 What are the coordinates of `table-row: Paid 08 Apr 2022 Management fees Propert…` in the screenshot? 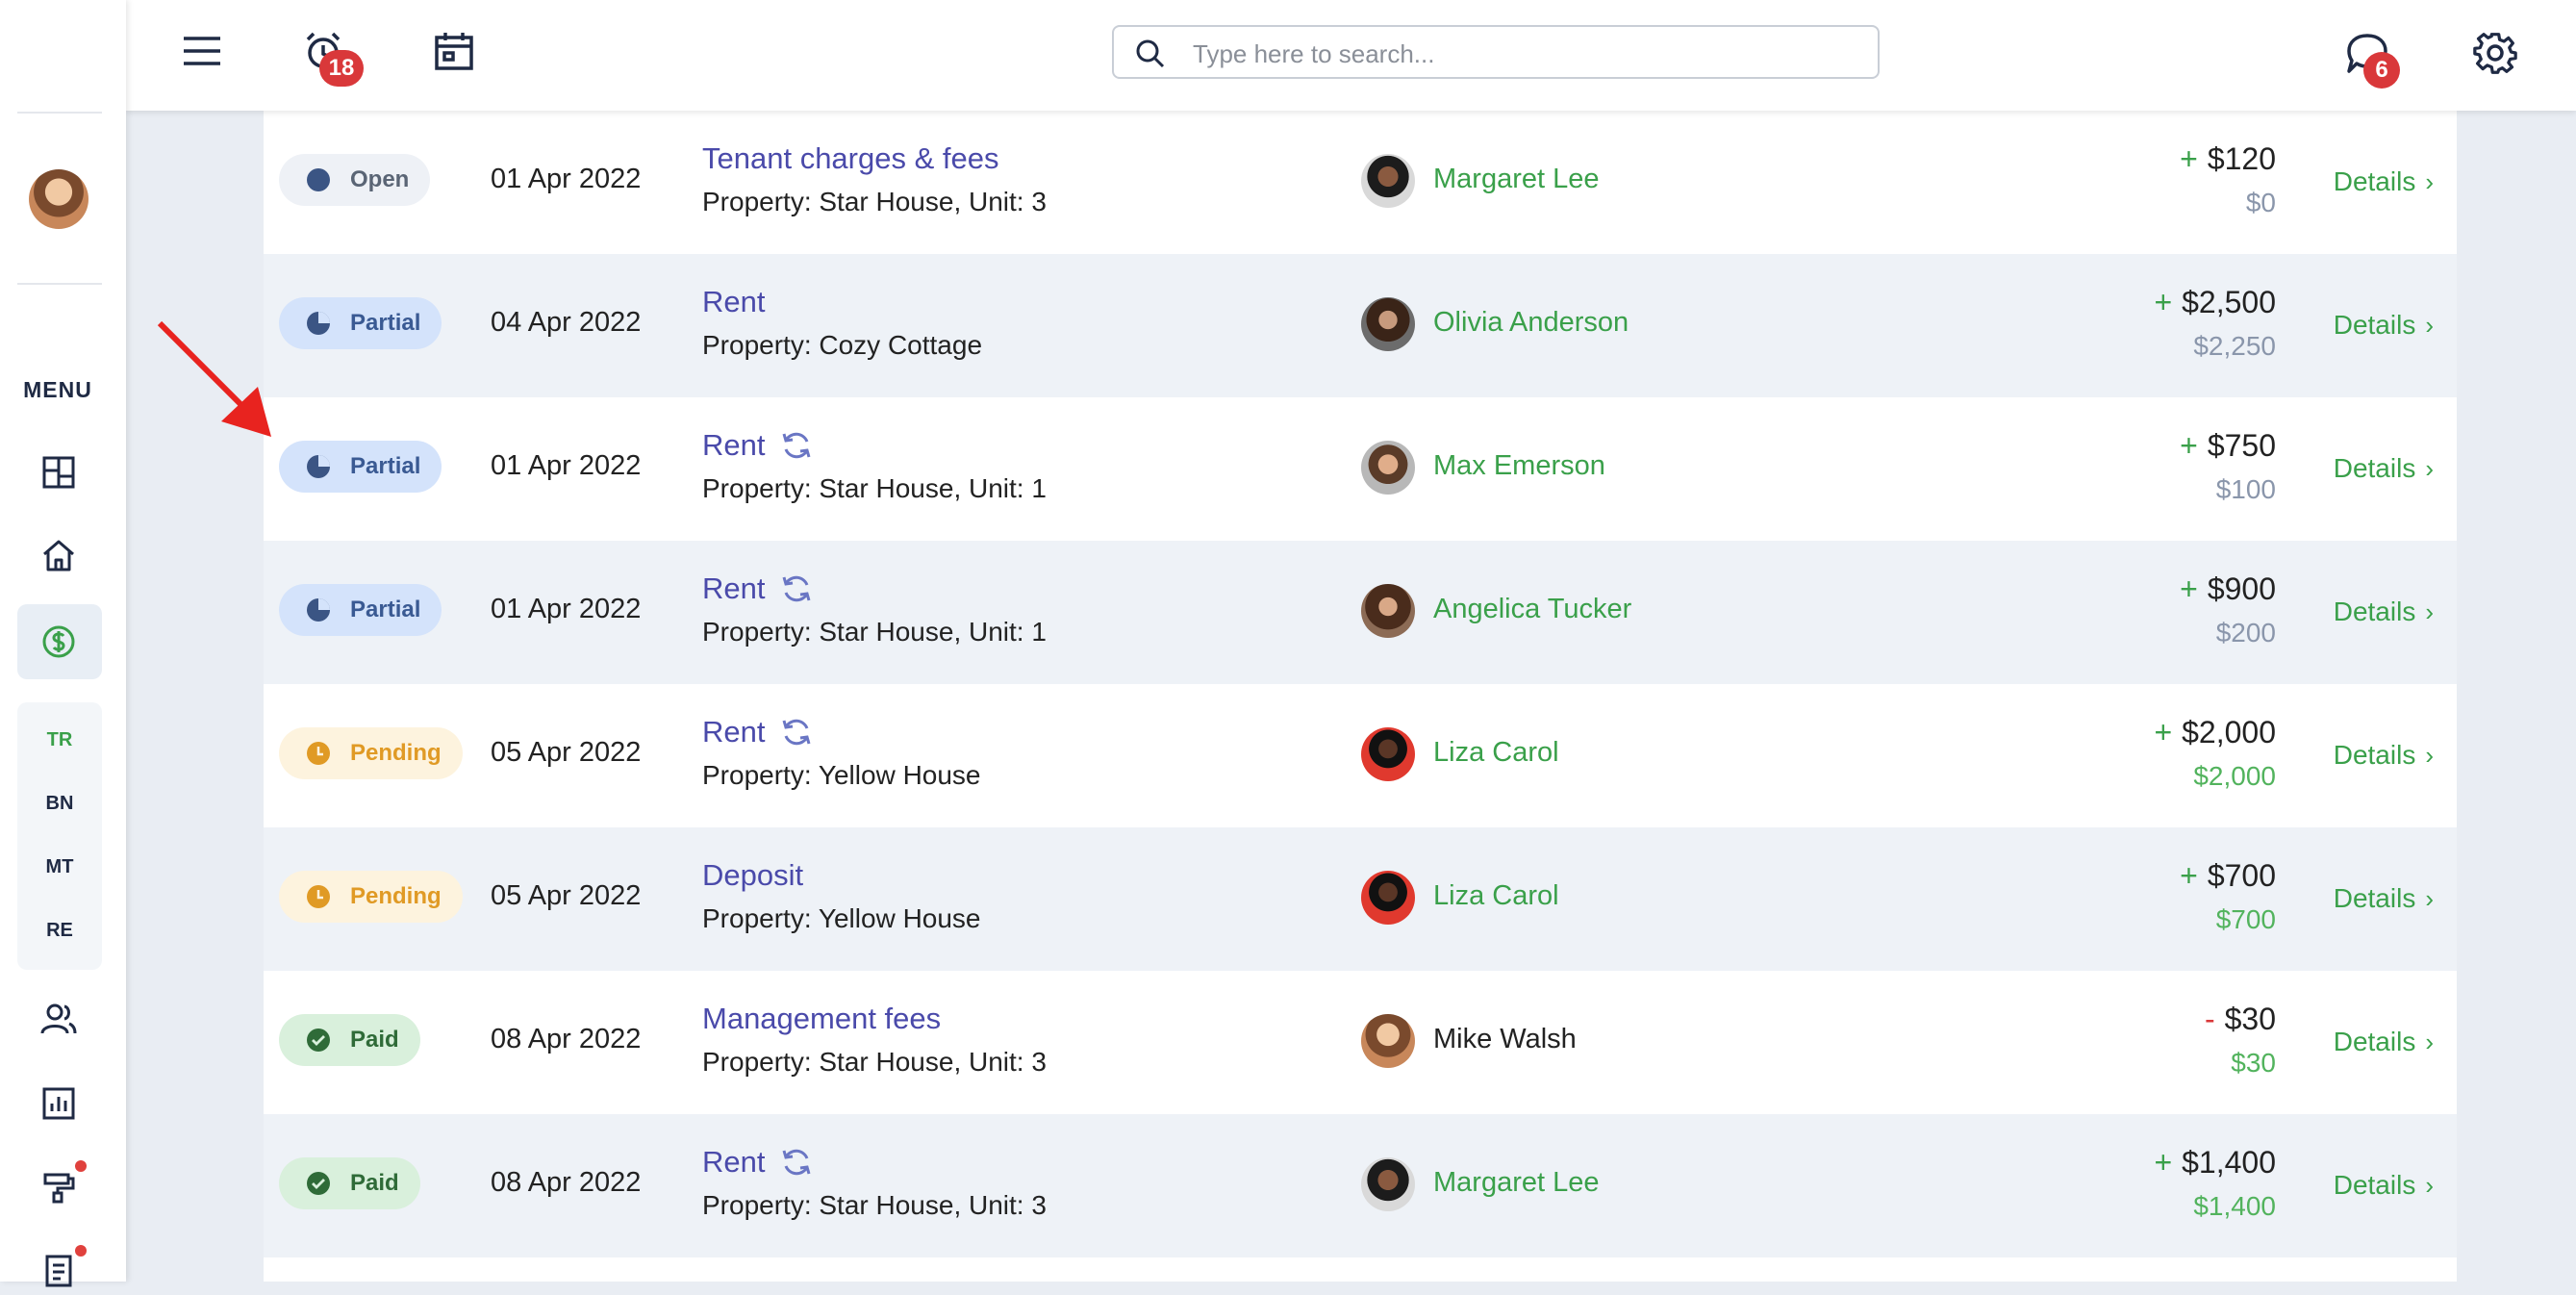 It's located at (1360, 1043).